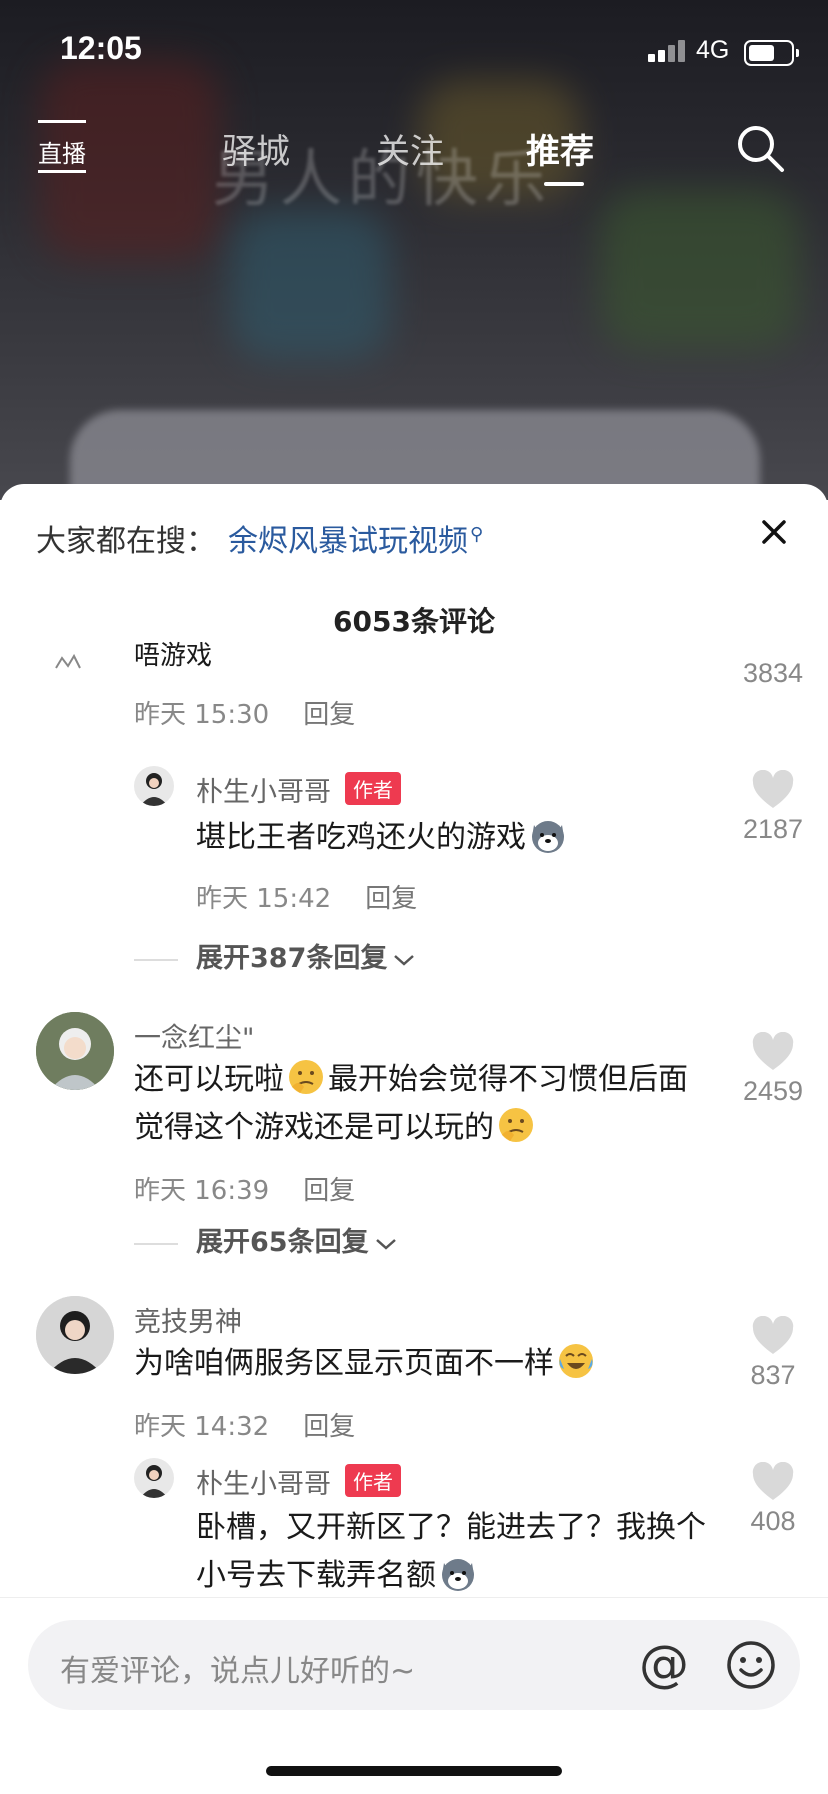 This screenshot has width=828, height=1794. I want to click on emoji-icon, so click(751, 1665).